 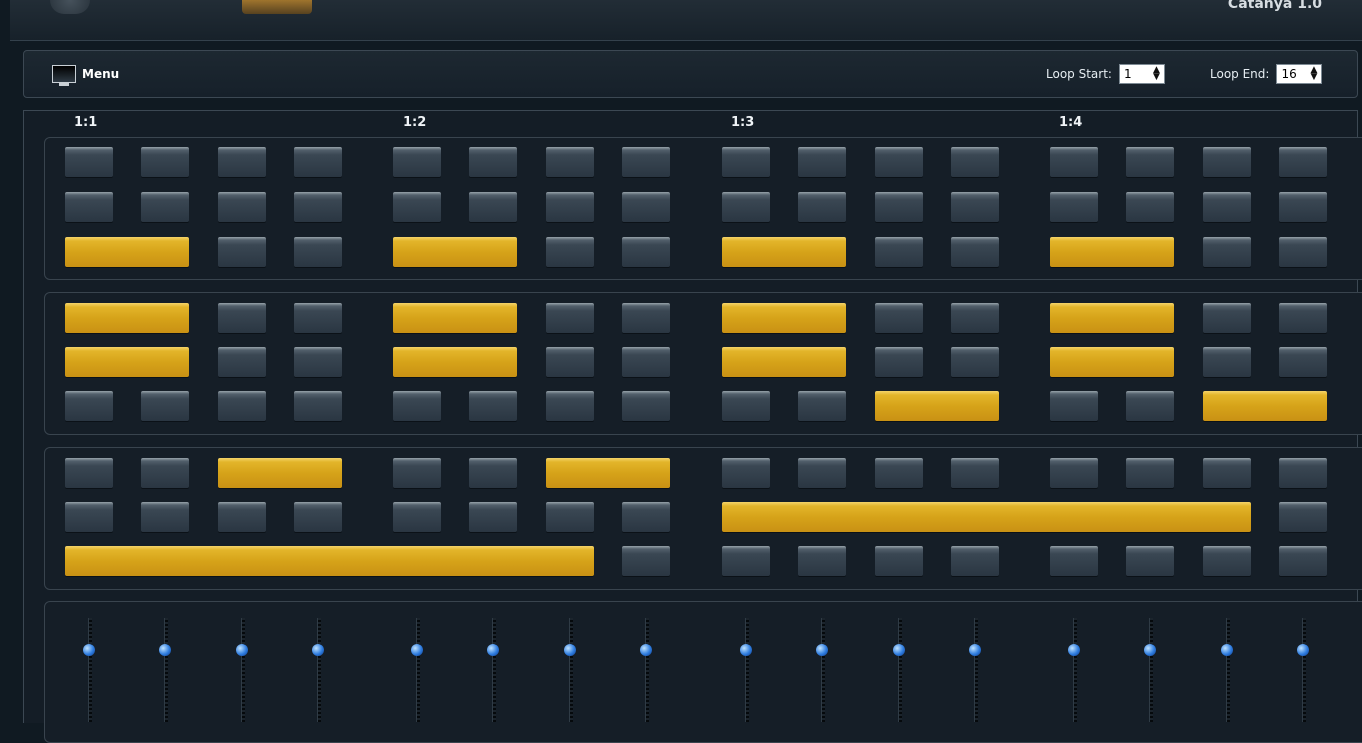 What do you see at coordinates (1314, 74) in the screenshot?
I see `updown-arrows-icon: ▲ ▼` at bounding box center [1314, 74].